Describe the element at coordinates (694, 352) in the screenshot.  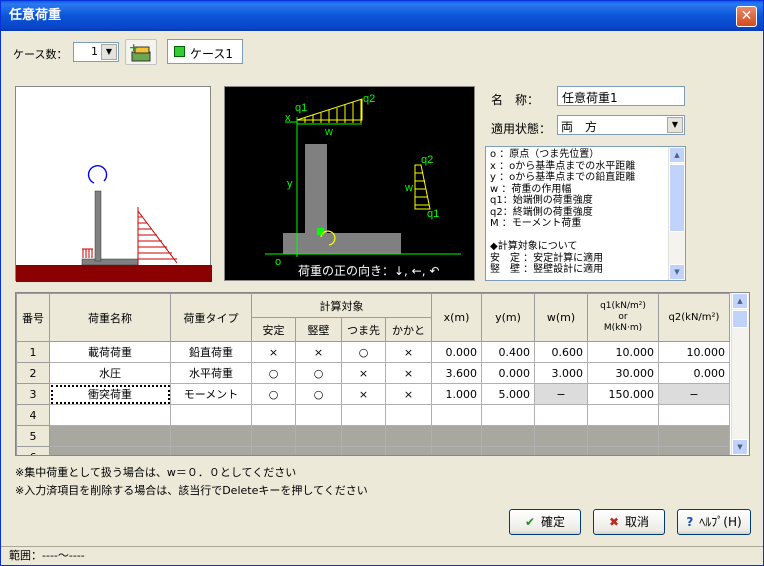
I see `cell-q2: 10.000` at that location.